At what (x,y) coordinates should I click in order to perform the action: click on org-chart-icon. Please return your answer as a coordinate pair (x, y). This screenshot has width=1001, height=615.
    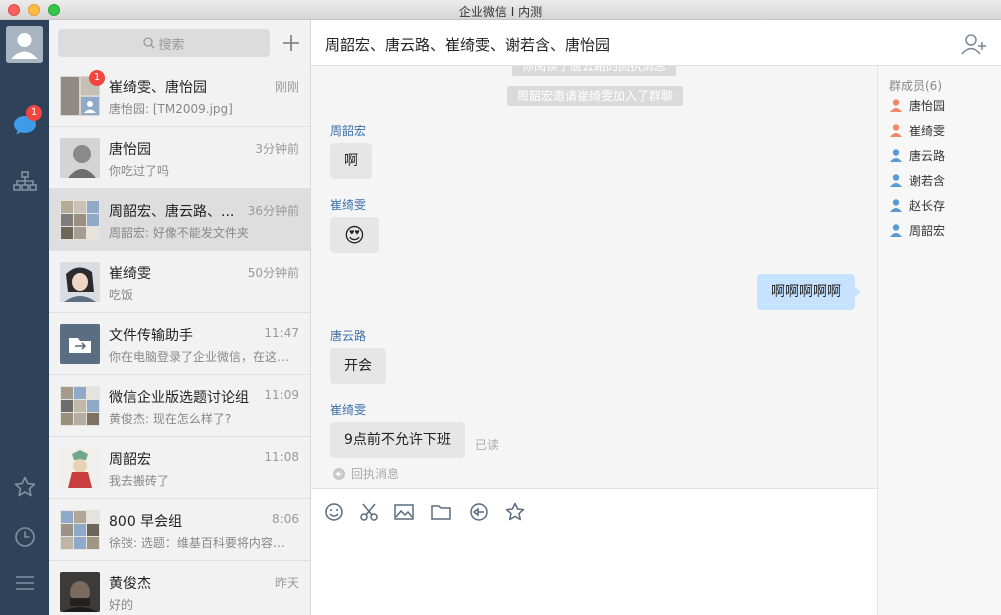
    Looking at the image, I should click on (25, 181).